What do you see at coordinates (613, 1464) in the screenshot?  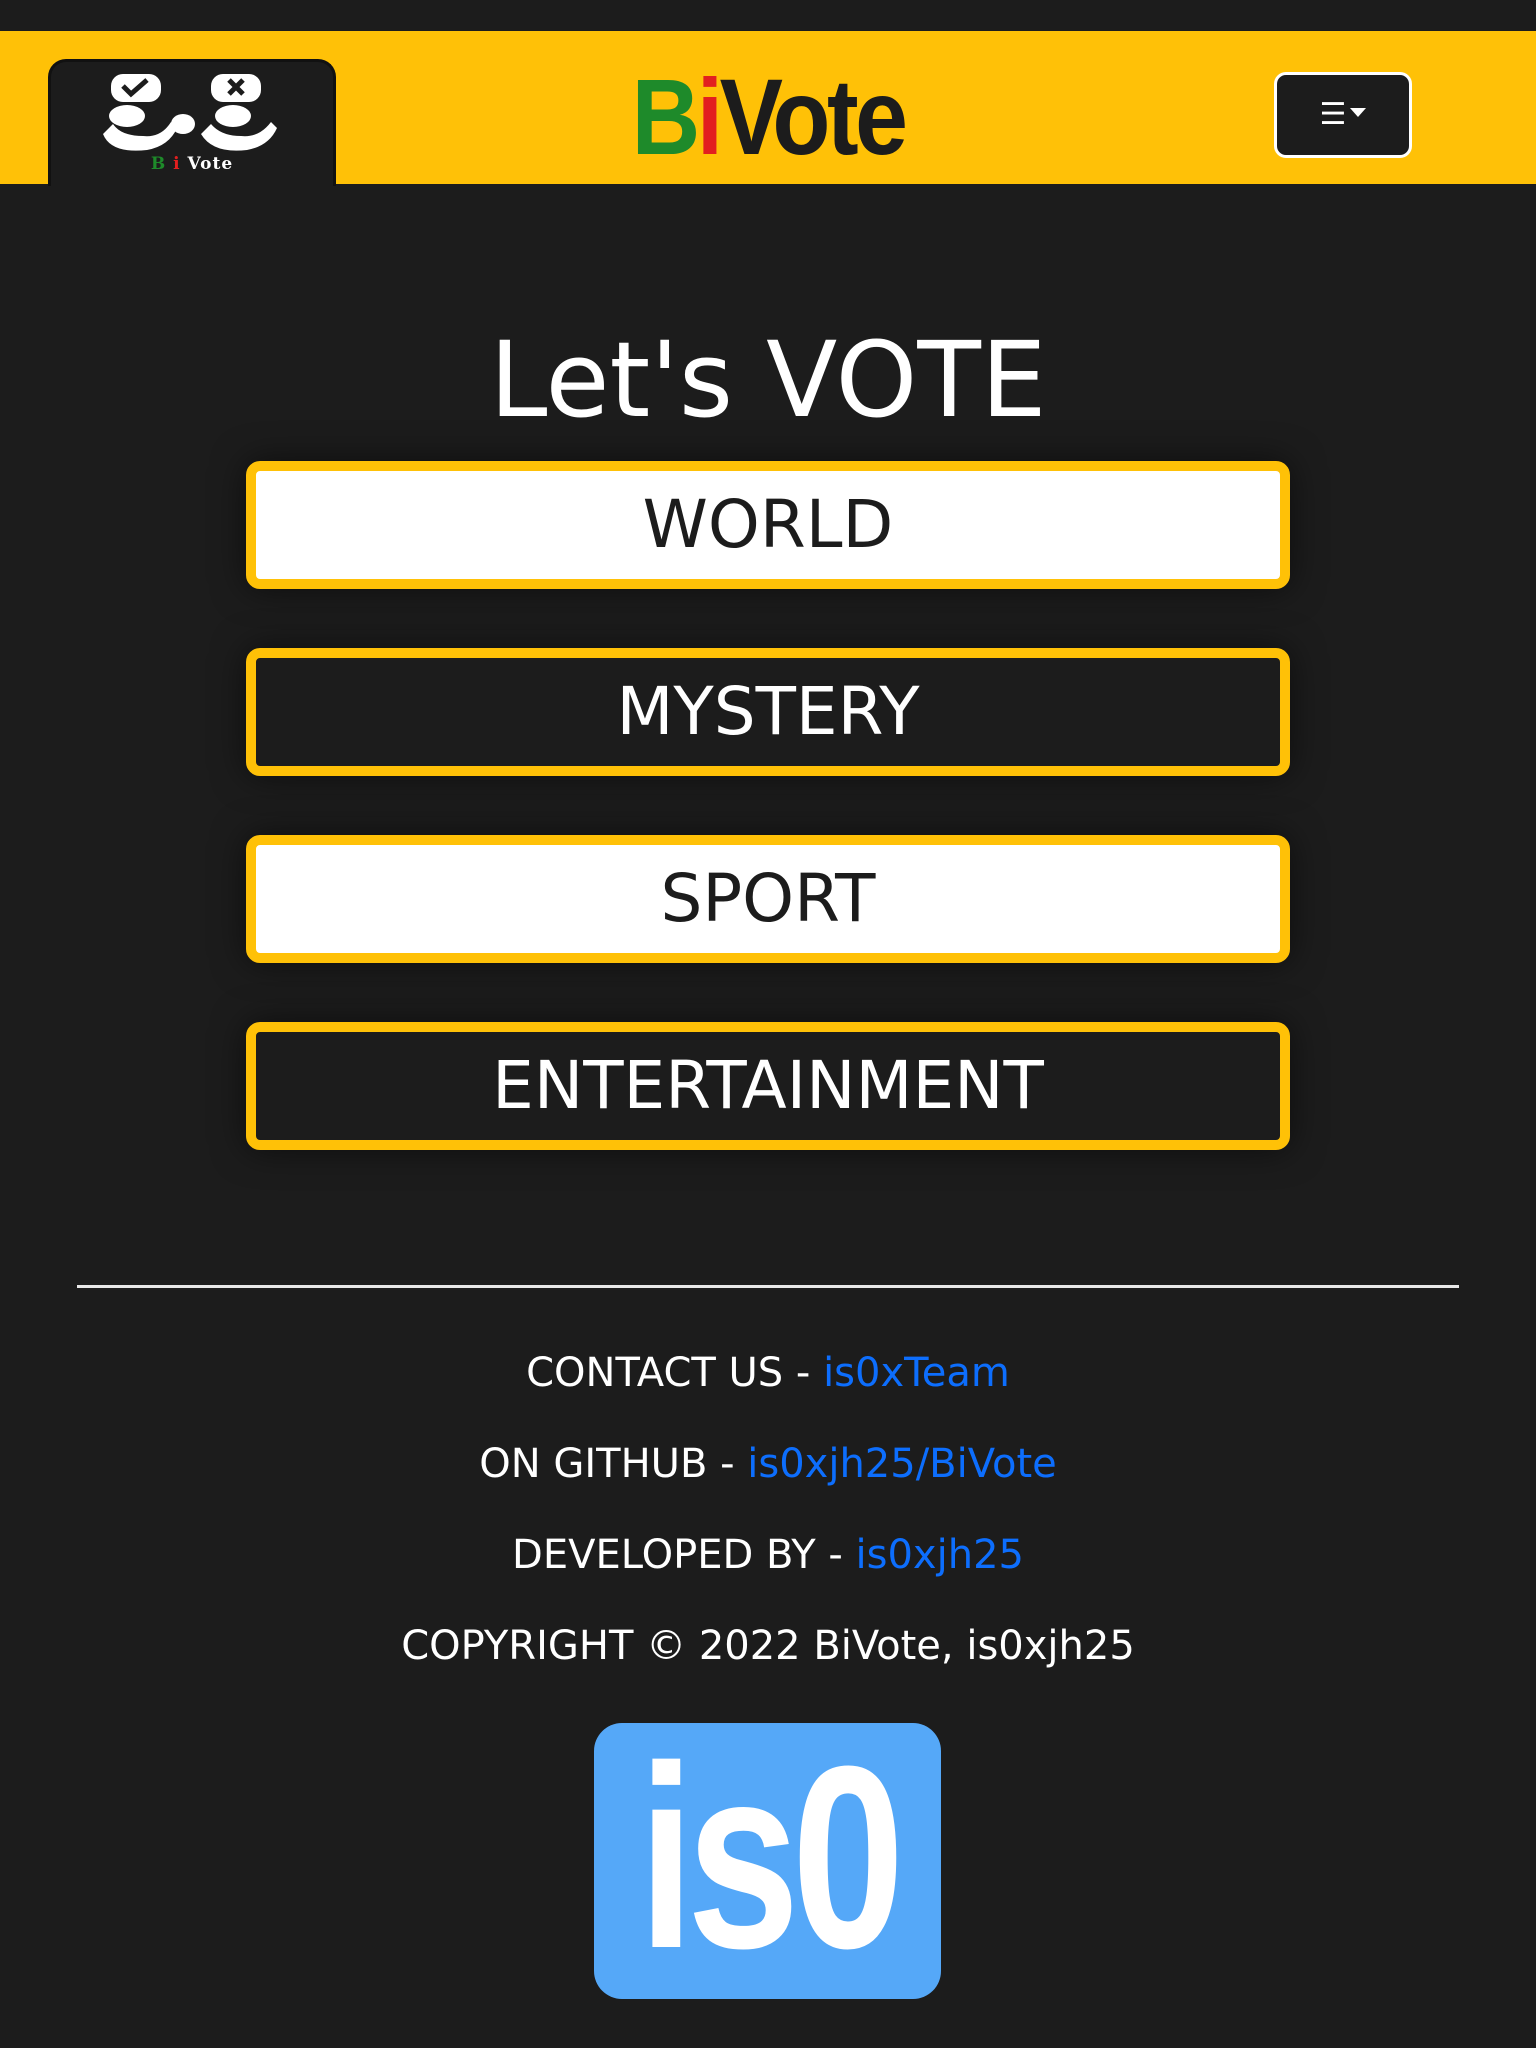 I see `github-label: ON GITHUB -` at bounding box center [613, 1464].